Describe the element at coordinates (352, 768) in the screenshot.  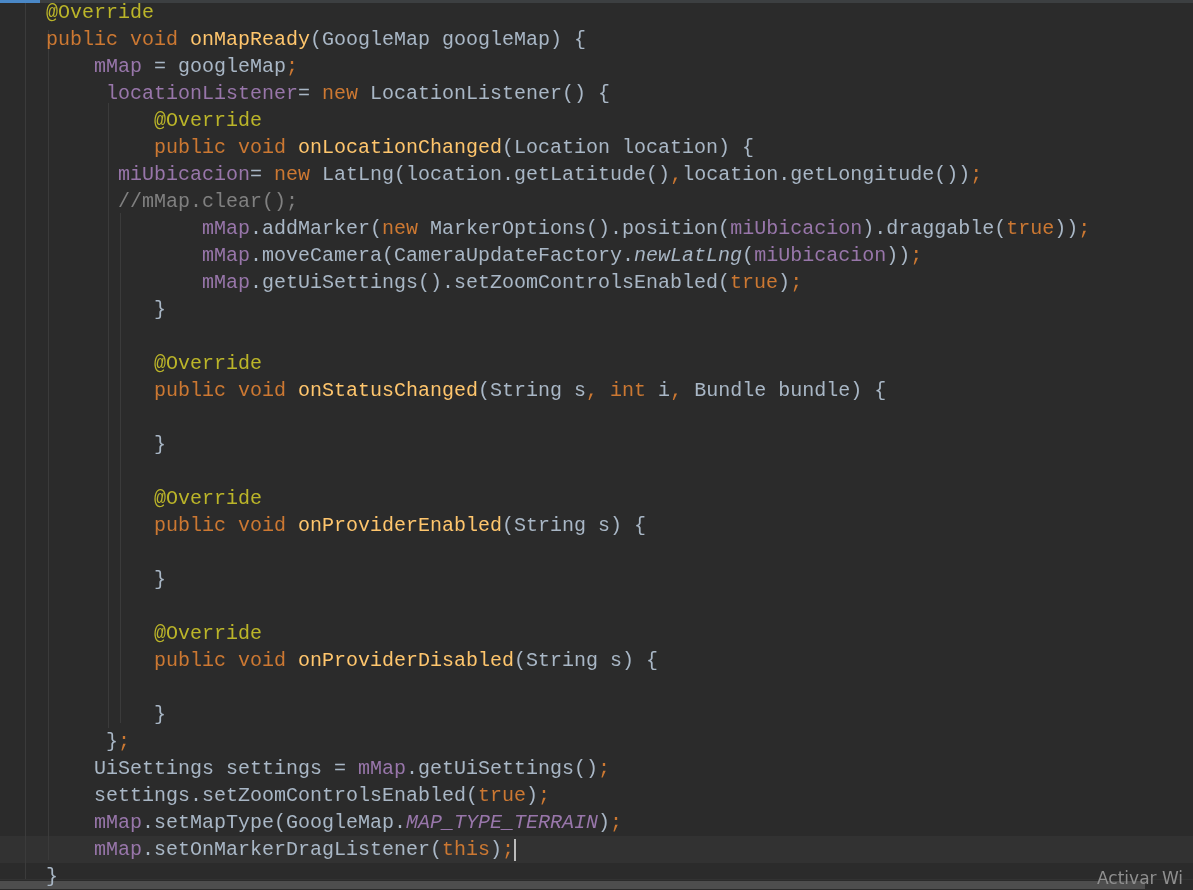
I see `code-line: UiSettings settings = mMap.getUiSettings();` at that location.